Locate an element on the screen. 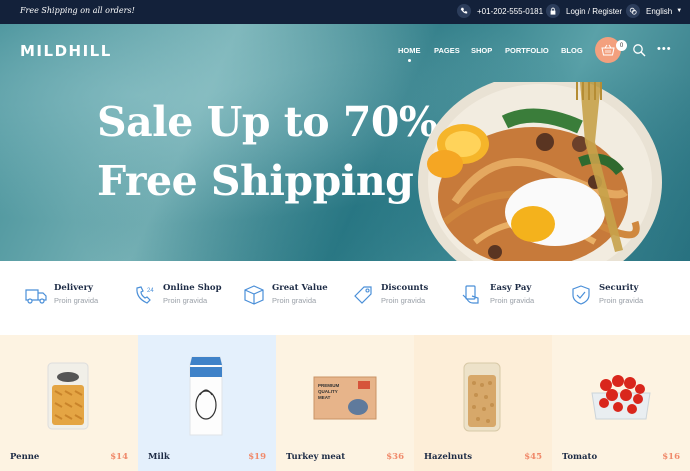  product-card-milk: Milk $19 is located at coordinates (207, 403).